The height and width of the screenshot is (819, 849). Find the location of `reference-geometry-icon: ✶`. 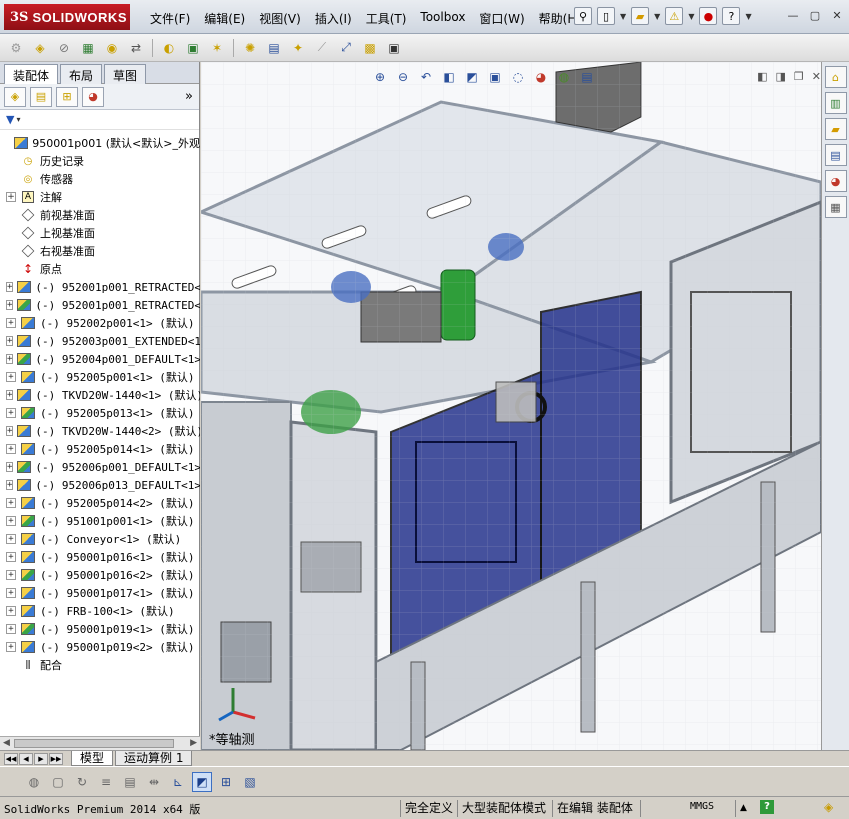

reference-geometry-icon: ✶ is located at coordinates (217, 48).